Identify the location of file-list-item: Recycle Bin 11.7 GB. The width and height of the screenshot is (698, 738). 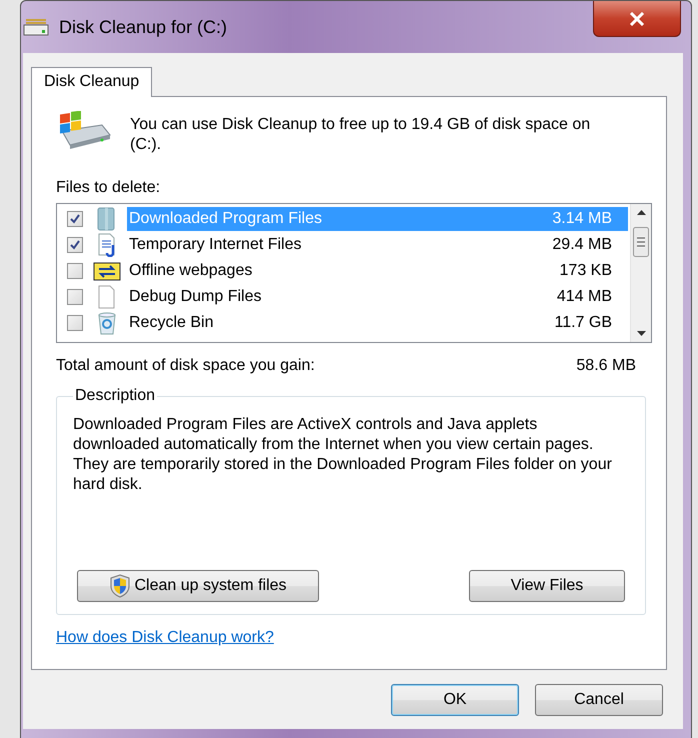
(377, 323).